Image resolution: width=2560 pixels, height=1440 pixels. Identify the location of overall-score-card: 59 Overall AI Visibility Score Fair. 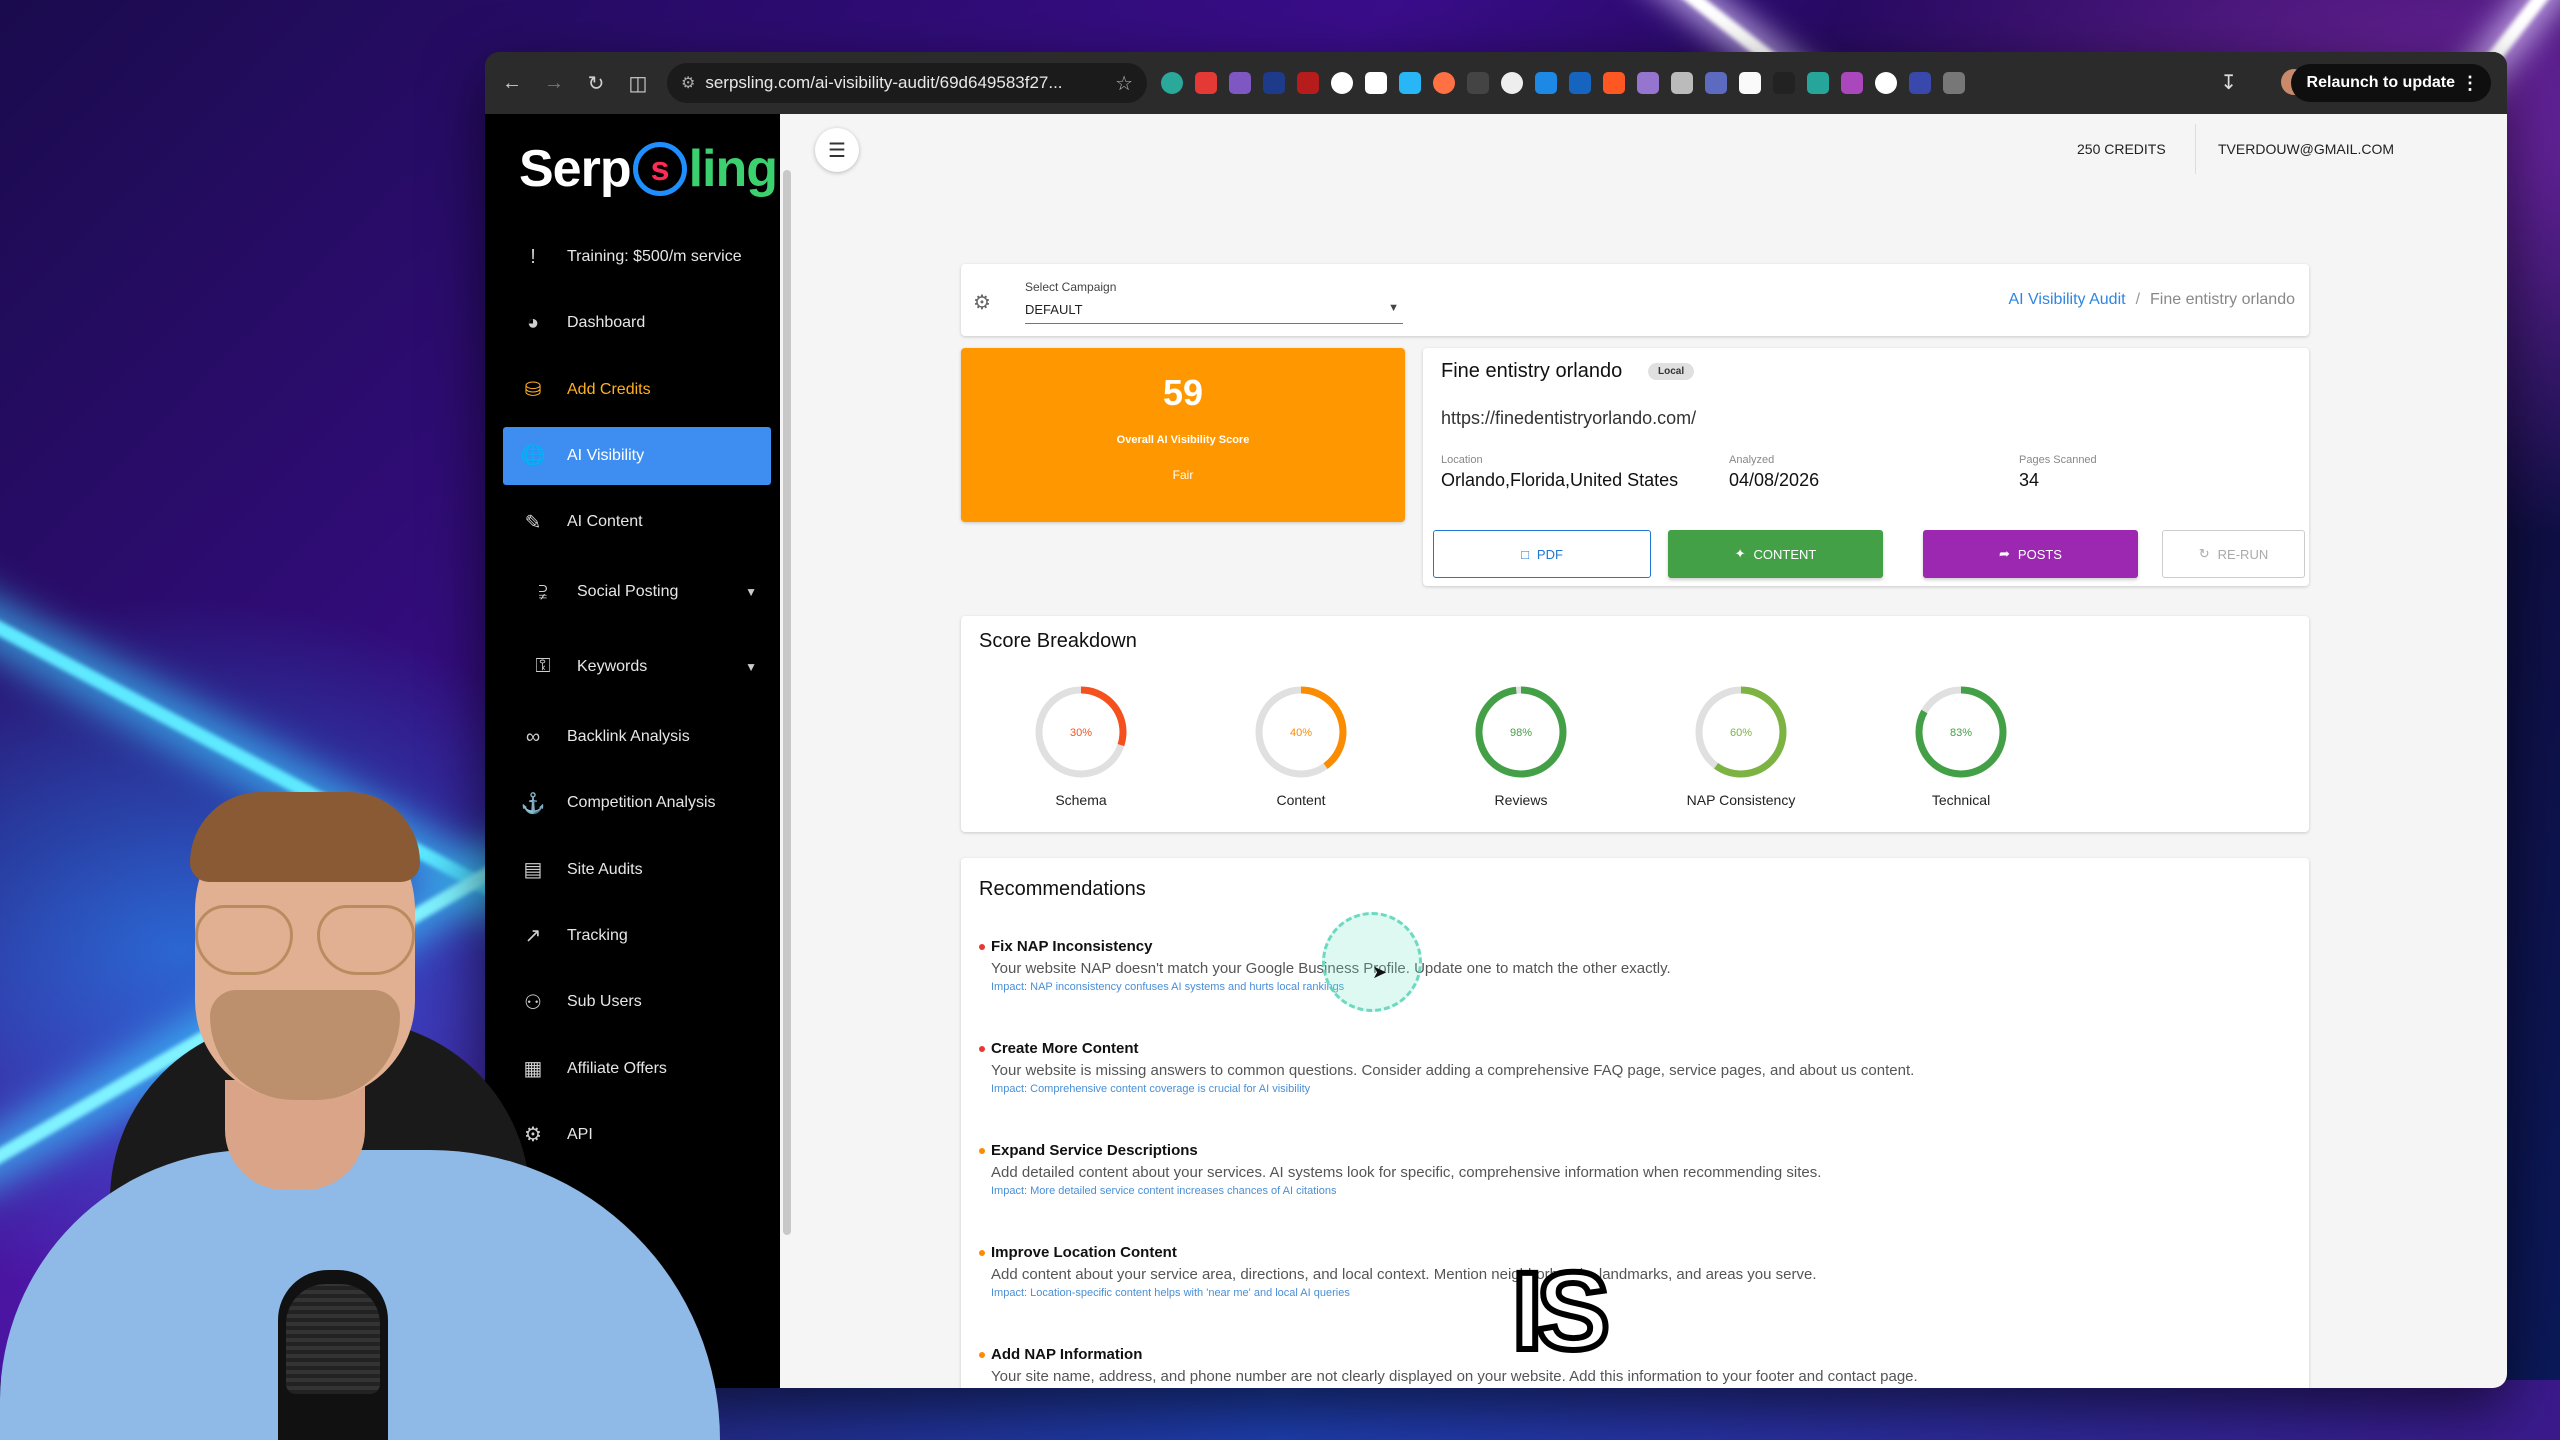
(1183, 435).